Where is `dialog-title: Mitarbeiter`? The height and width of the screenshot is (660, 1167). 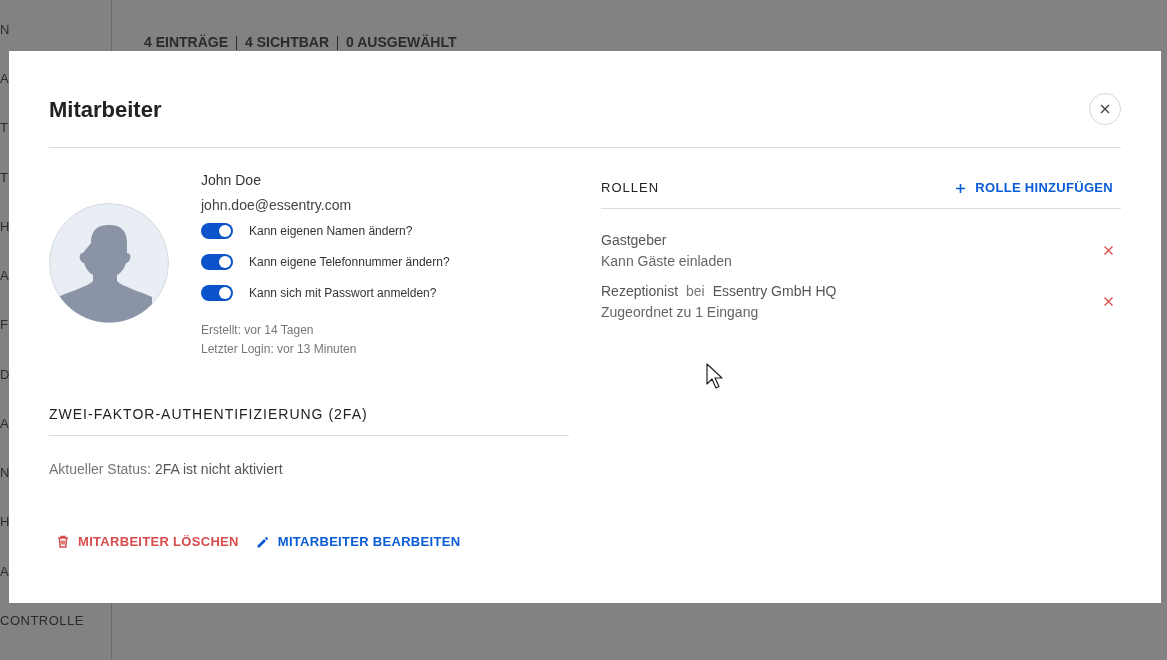
dialog-title: Mitarbeiter is located at coordinates (105, 109).